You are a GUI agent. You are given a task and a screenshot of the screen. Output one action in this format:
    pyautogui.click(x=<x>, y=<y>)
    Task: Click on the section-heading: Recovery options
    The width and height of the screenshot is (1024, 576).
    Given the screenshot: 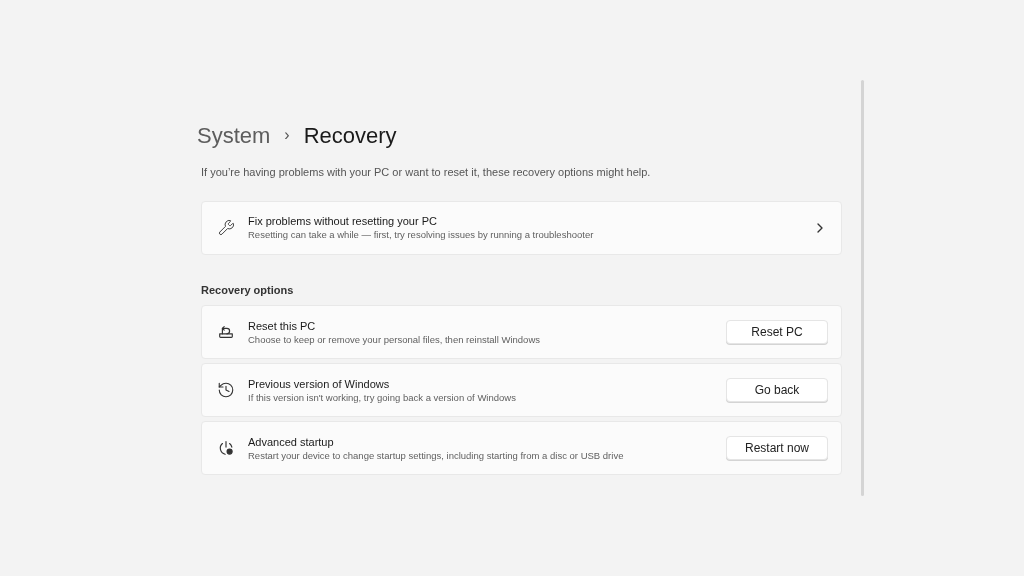 What is the action you would take?
    pyautogui.click(x=248, y=290)
    